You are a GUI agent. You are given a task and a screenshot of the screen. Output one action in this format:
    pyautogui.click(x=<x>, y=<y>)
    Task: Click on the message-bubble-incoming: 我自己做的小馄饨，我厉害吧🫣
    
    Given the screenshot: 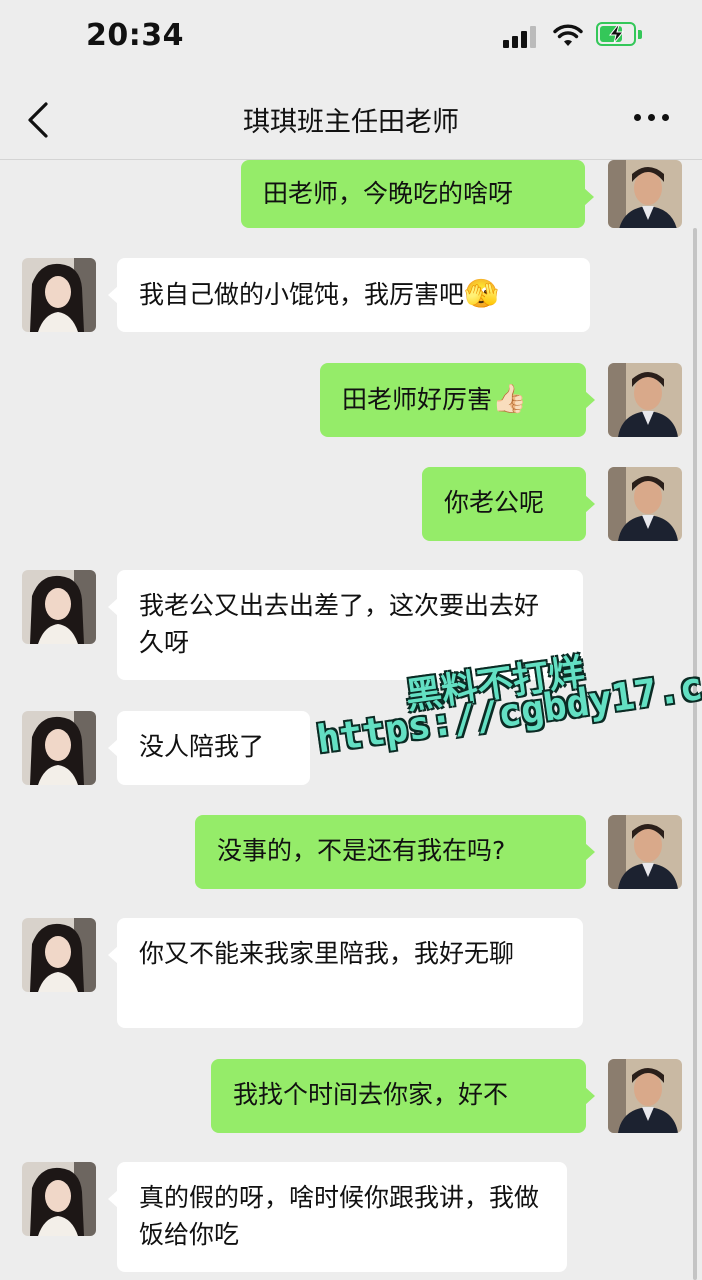 What is the action you would take?
    pyautogui.click(x=349, y=295)
    